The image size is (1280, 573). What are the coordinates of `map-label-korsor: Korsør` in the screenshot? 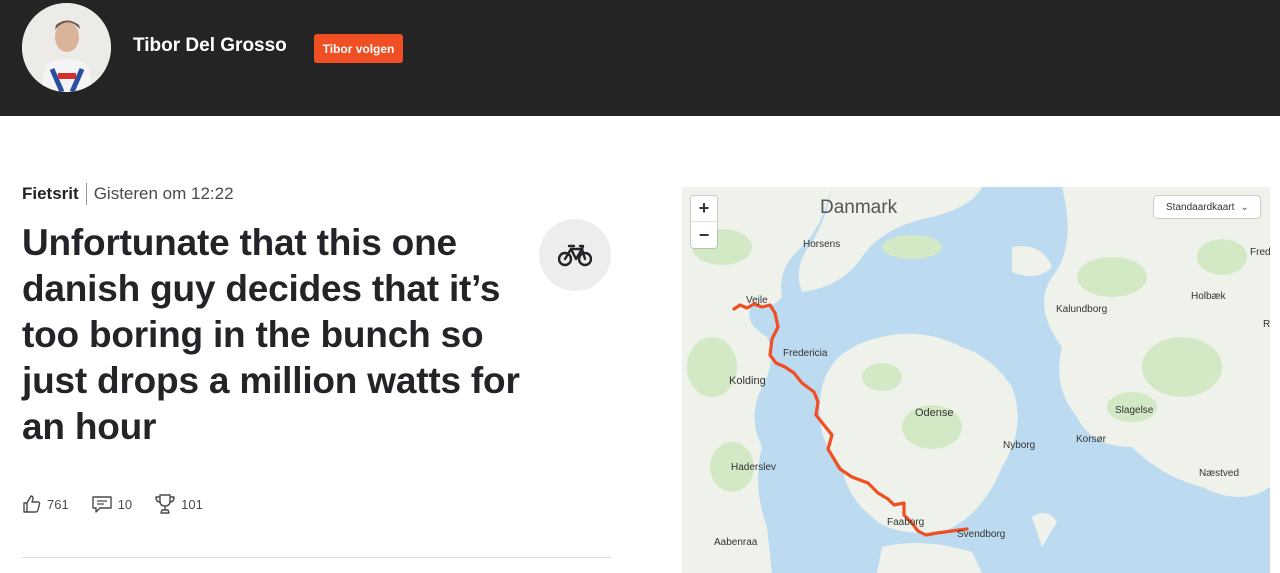 It's located at (1091, 439).